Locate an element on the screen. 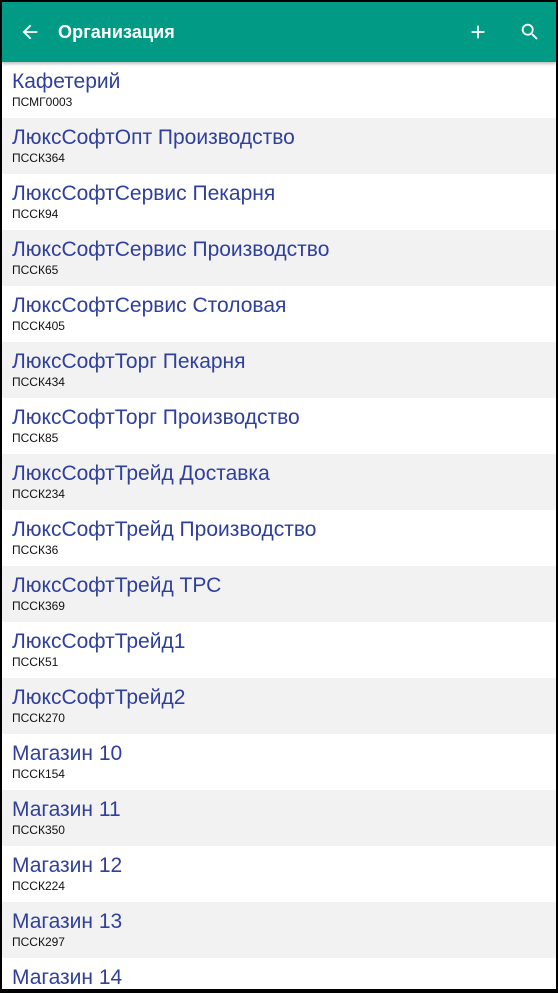 This screenshot has width=558, height=993. organization-code: ПССК51 is located at coordinates (35, 662).